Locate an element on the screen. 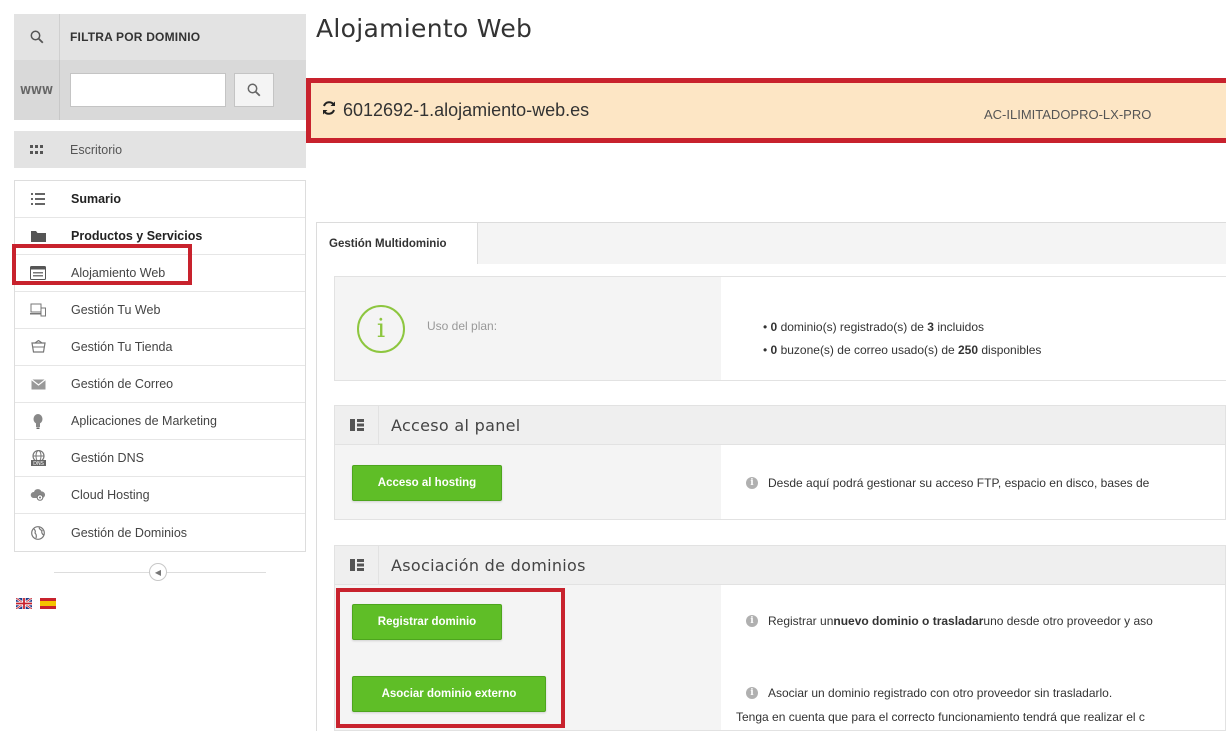 This screenshot has height=731, width=1226. tab-gestion-multidominio: Gestión Multidominio is located at coordinates (397, 243).